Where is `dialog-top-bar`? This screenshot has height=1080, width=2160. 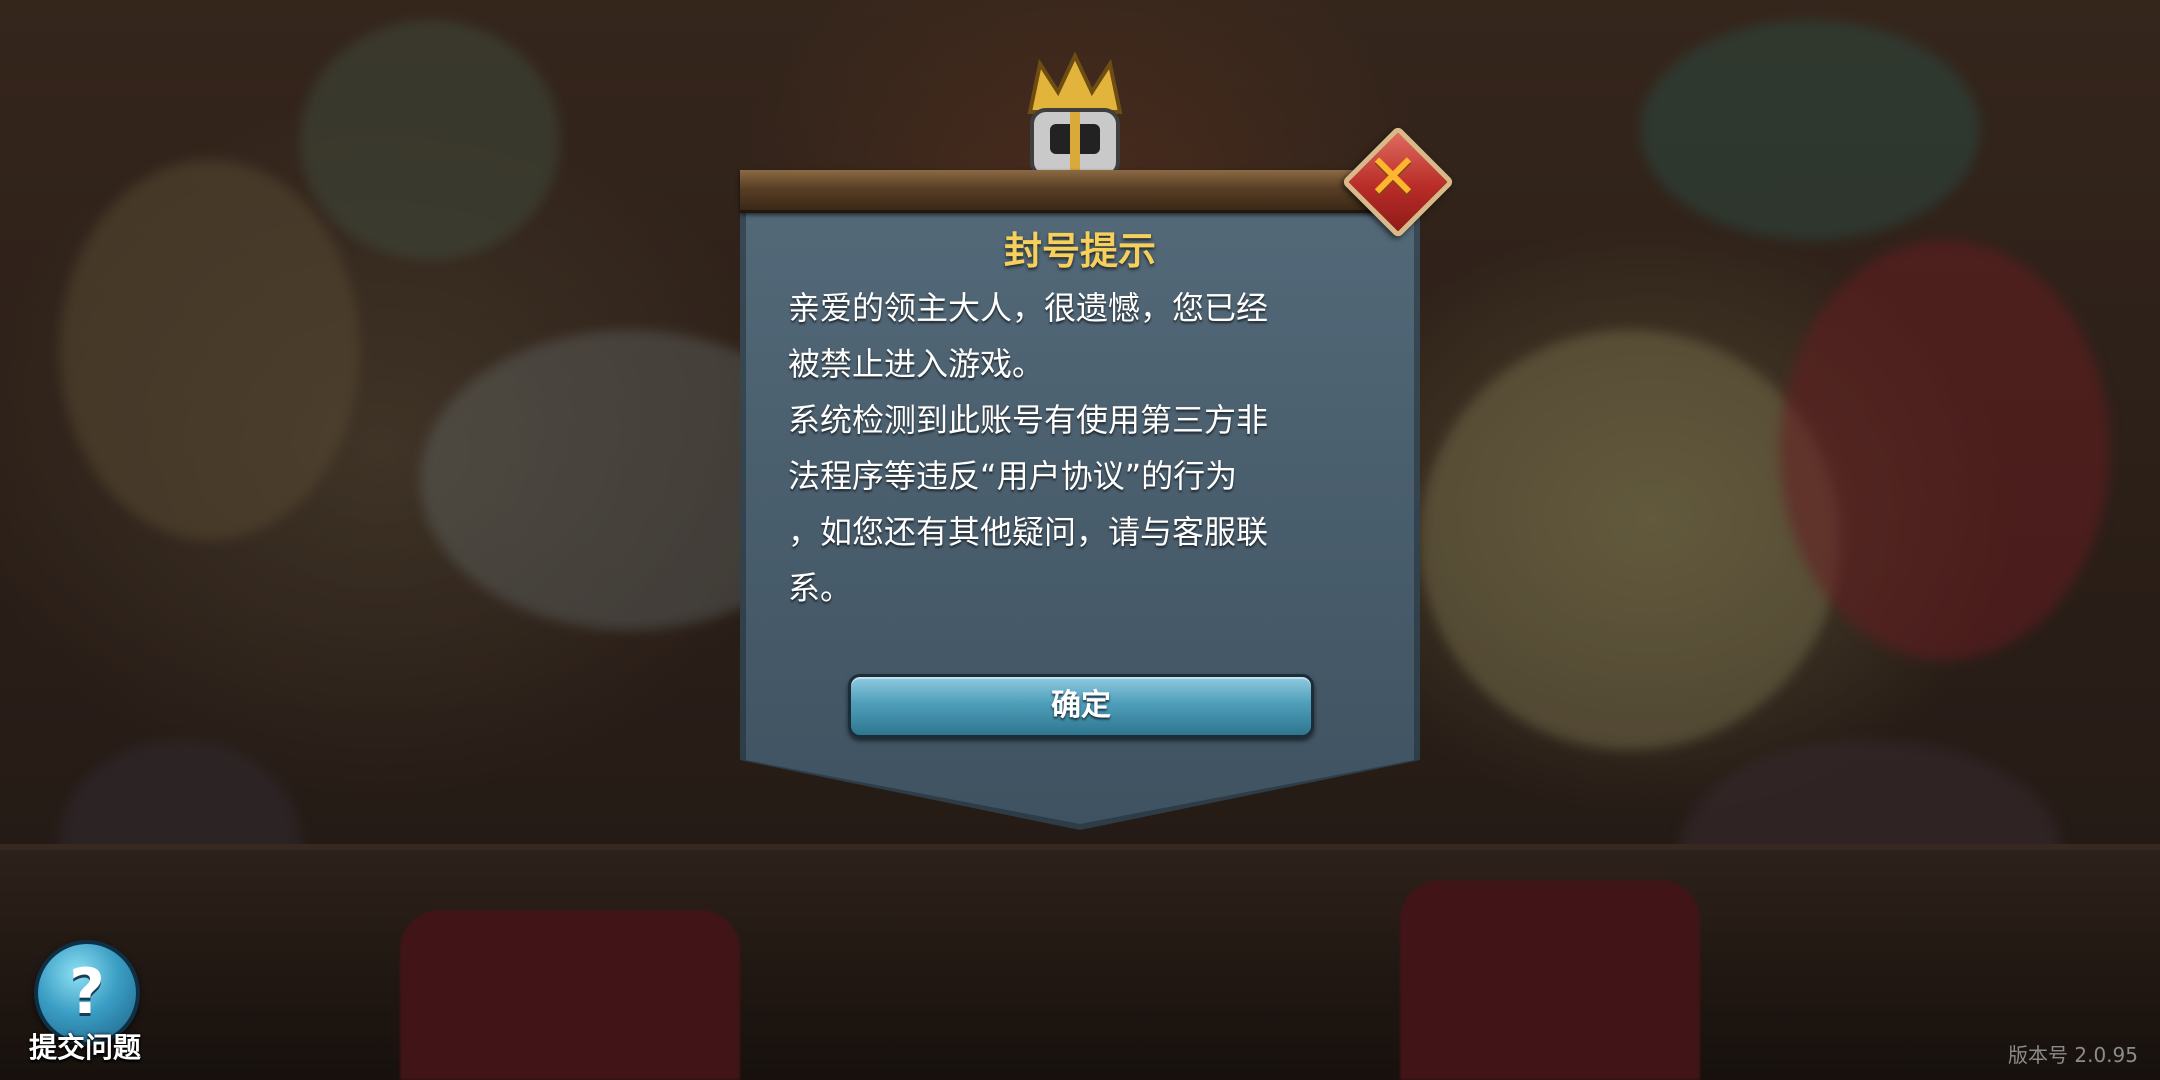 dialog-top-bar is located at coordinates (1080, 191).